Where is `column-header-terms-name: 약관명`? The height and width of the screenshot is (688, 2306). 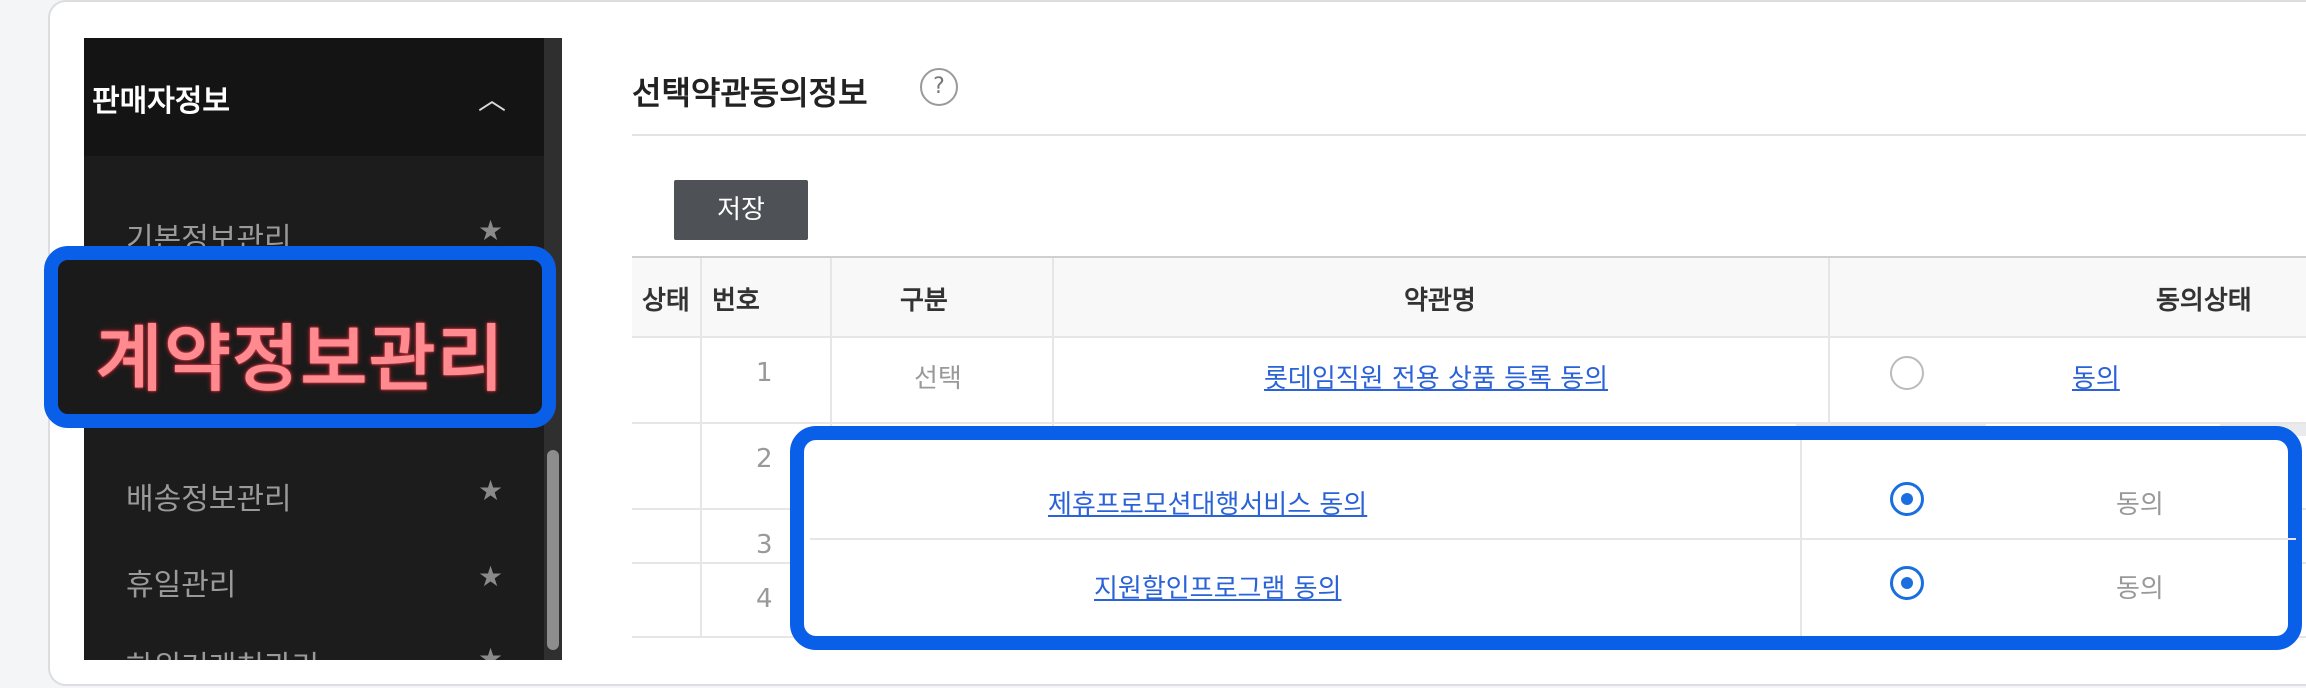
column-header-terms-name: 약관명 is located at coordinates (1440, 301).